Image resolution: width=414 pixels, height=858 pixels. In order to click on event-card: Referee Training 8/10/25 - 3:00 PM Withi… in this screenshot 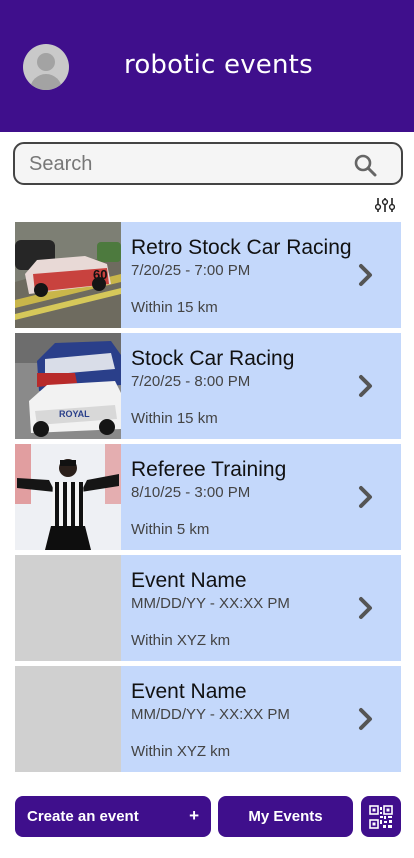, I will do `click(208, 497)`.